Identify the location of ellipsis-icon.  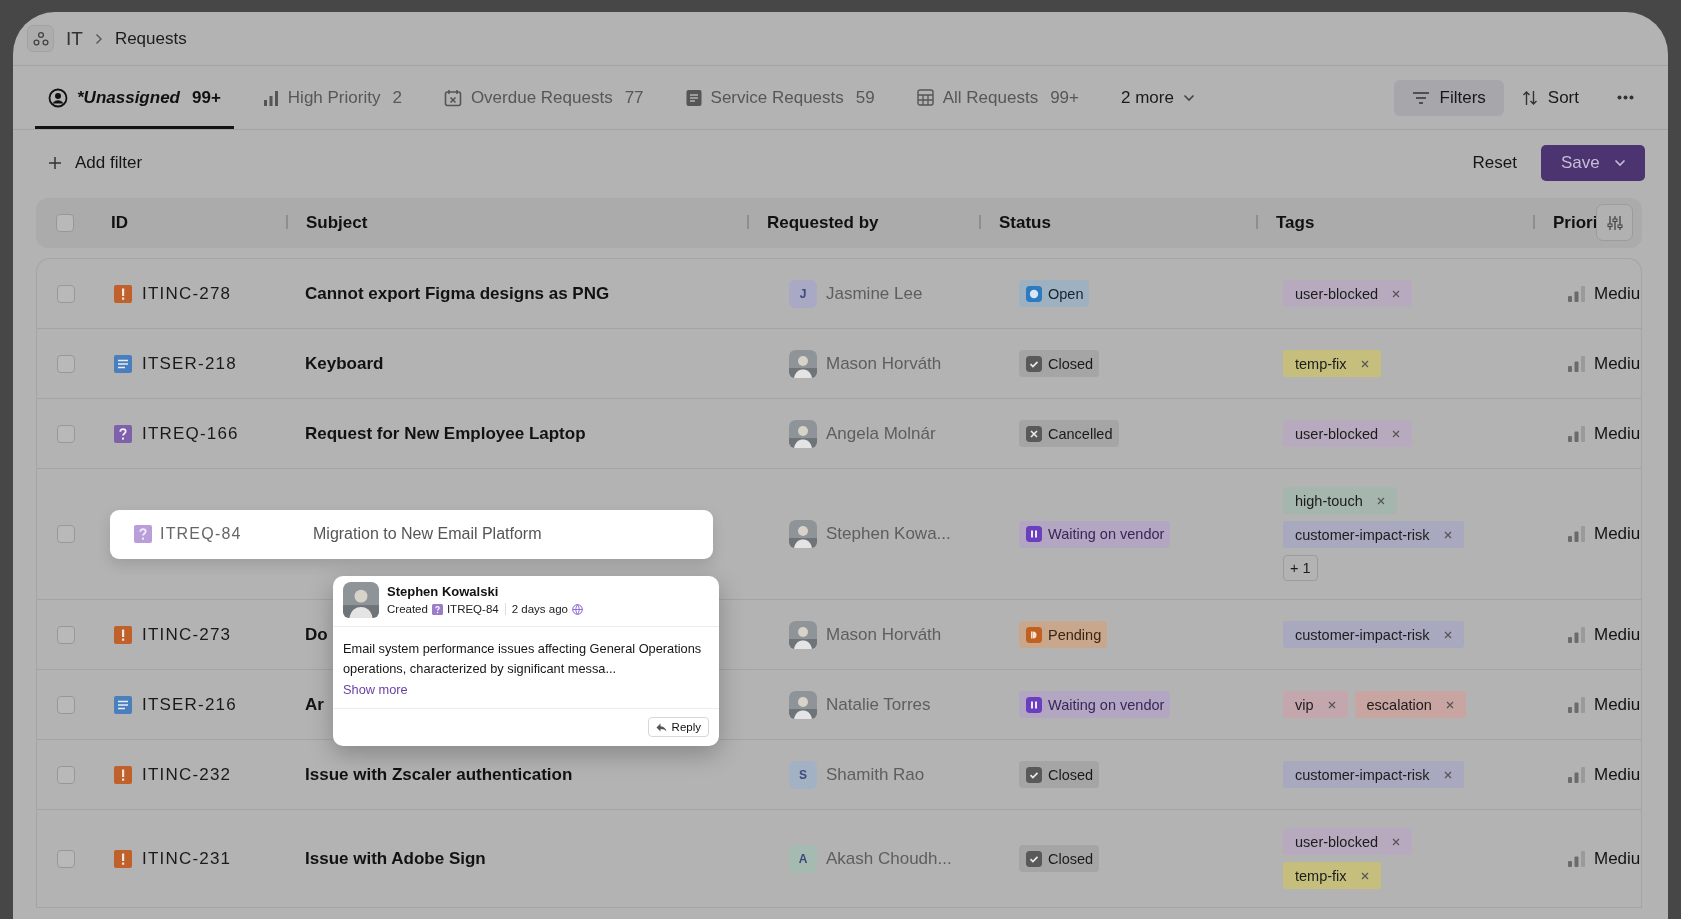
(1625, 97).